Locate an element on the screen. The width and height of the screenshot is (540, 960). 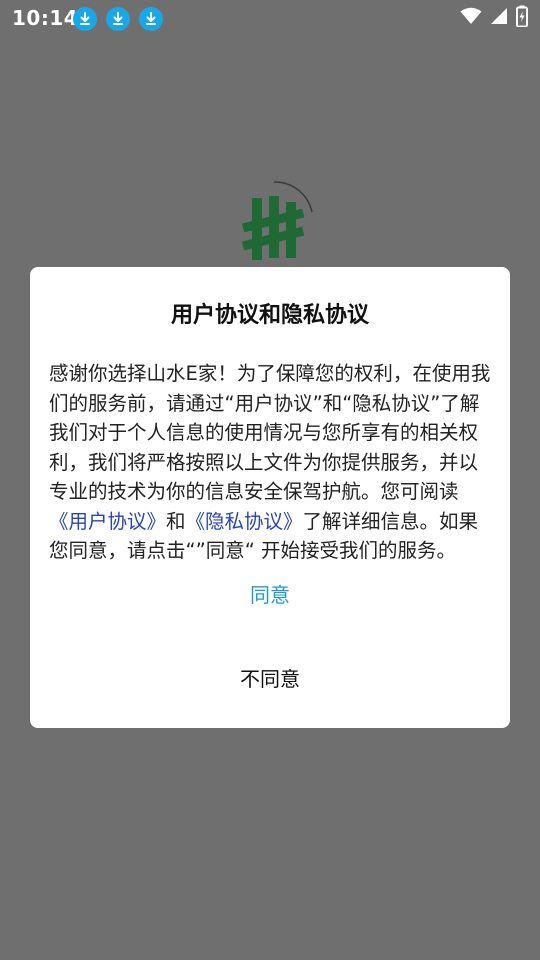
privacy-agreement-link: 《隐私协议》 is located at coordinates (244, 521).